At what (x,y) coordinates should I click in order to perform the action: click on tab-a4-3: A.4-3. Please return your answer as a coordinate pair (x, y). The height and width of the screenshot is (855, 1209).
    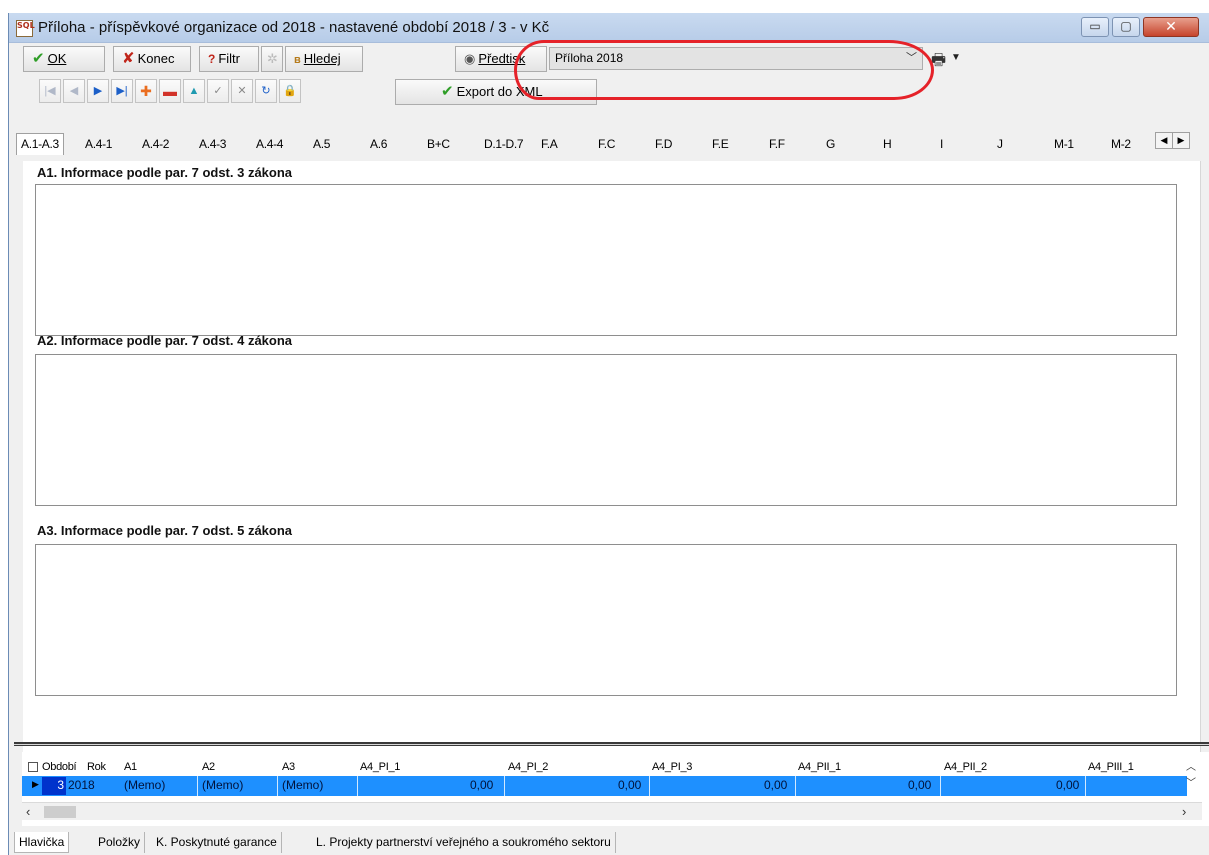
    Looking at the image, I should click on (212, 144).